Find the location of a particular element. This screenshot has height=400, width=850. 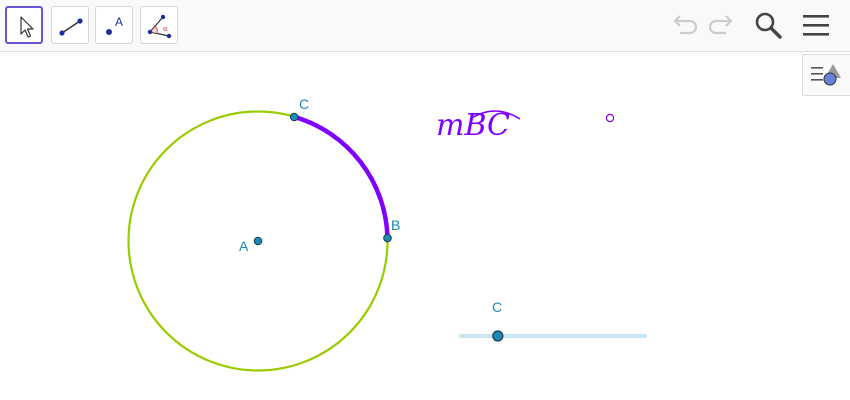

cursor-arrow-icon is located at coordinates (27, 27).